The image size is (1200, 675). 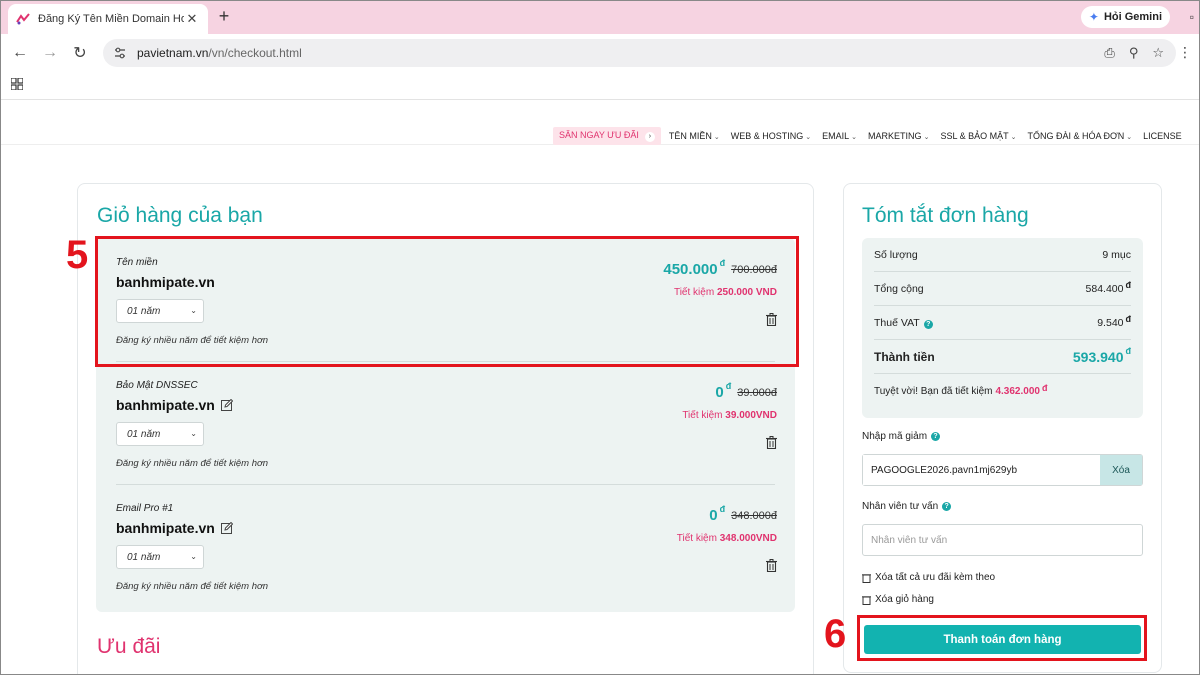 I want to click on item-domain-label: banhmipate.vn, so click(x=165, y=405).